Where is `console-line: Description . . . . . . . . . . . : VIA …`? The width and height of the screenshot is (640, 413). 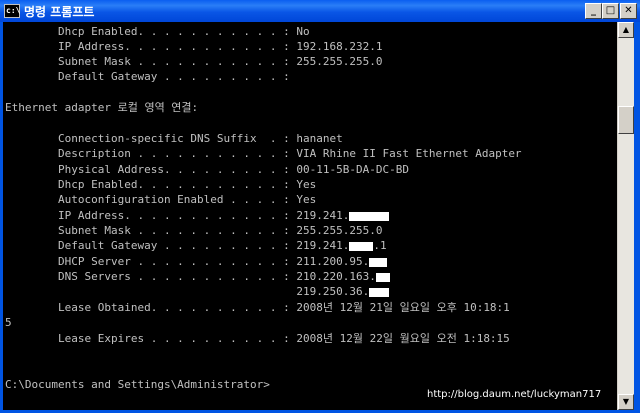
console-line: Description . . . . . . . . . . . : VIA … is located at coordinates (263, 153).